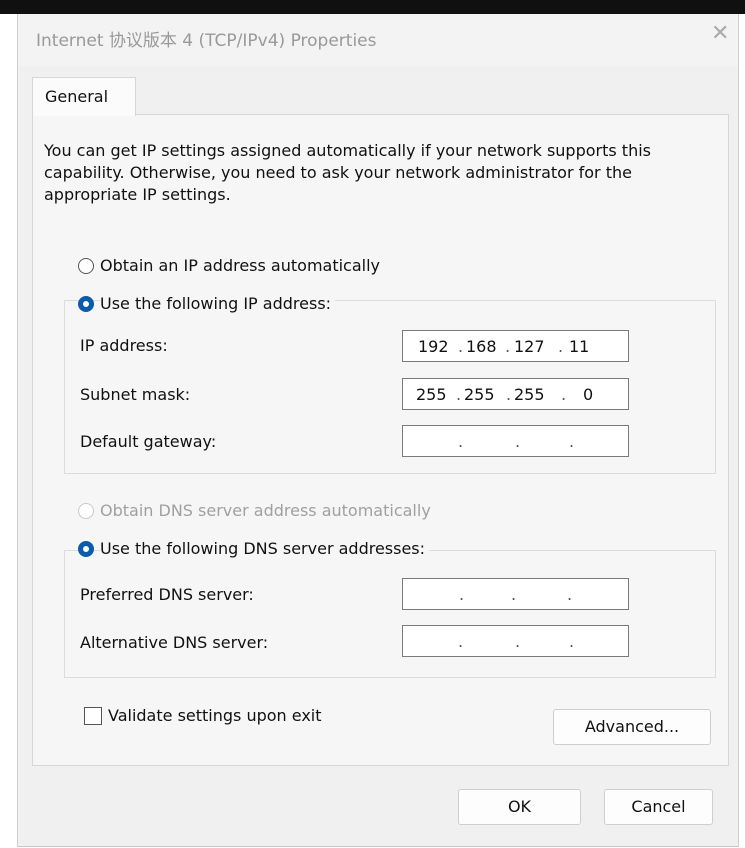 This screenshot has height=848, width=745. Describe the element at coordinates (481, 346) in the screenshot. I see `ip-octet-2: 168` at that location.